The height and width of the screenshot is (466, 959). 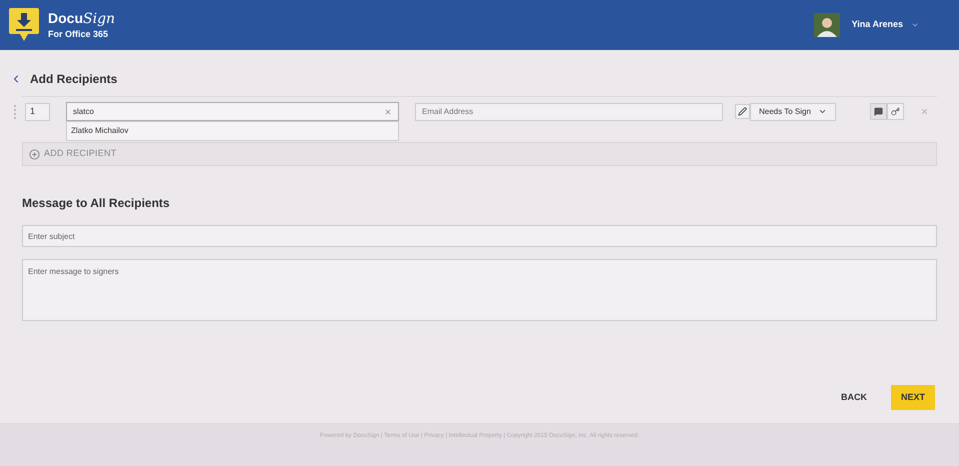 I want to click on key-icon, so click(x=895, y=111).